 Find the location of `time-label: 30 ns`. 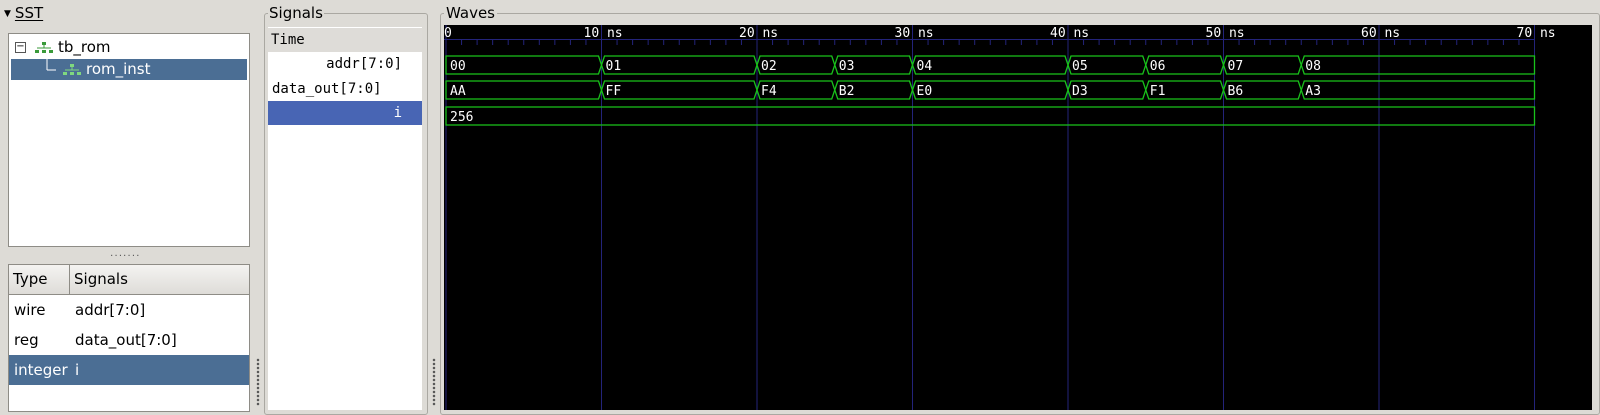

time-label: 30 ns is located at coordinates (914, 33).